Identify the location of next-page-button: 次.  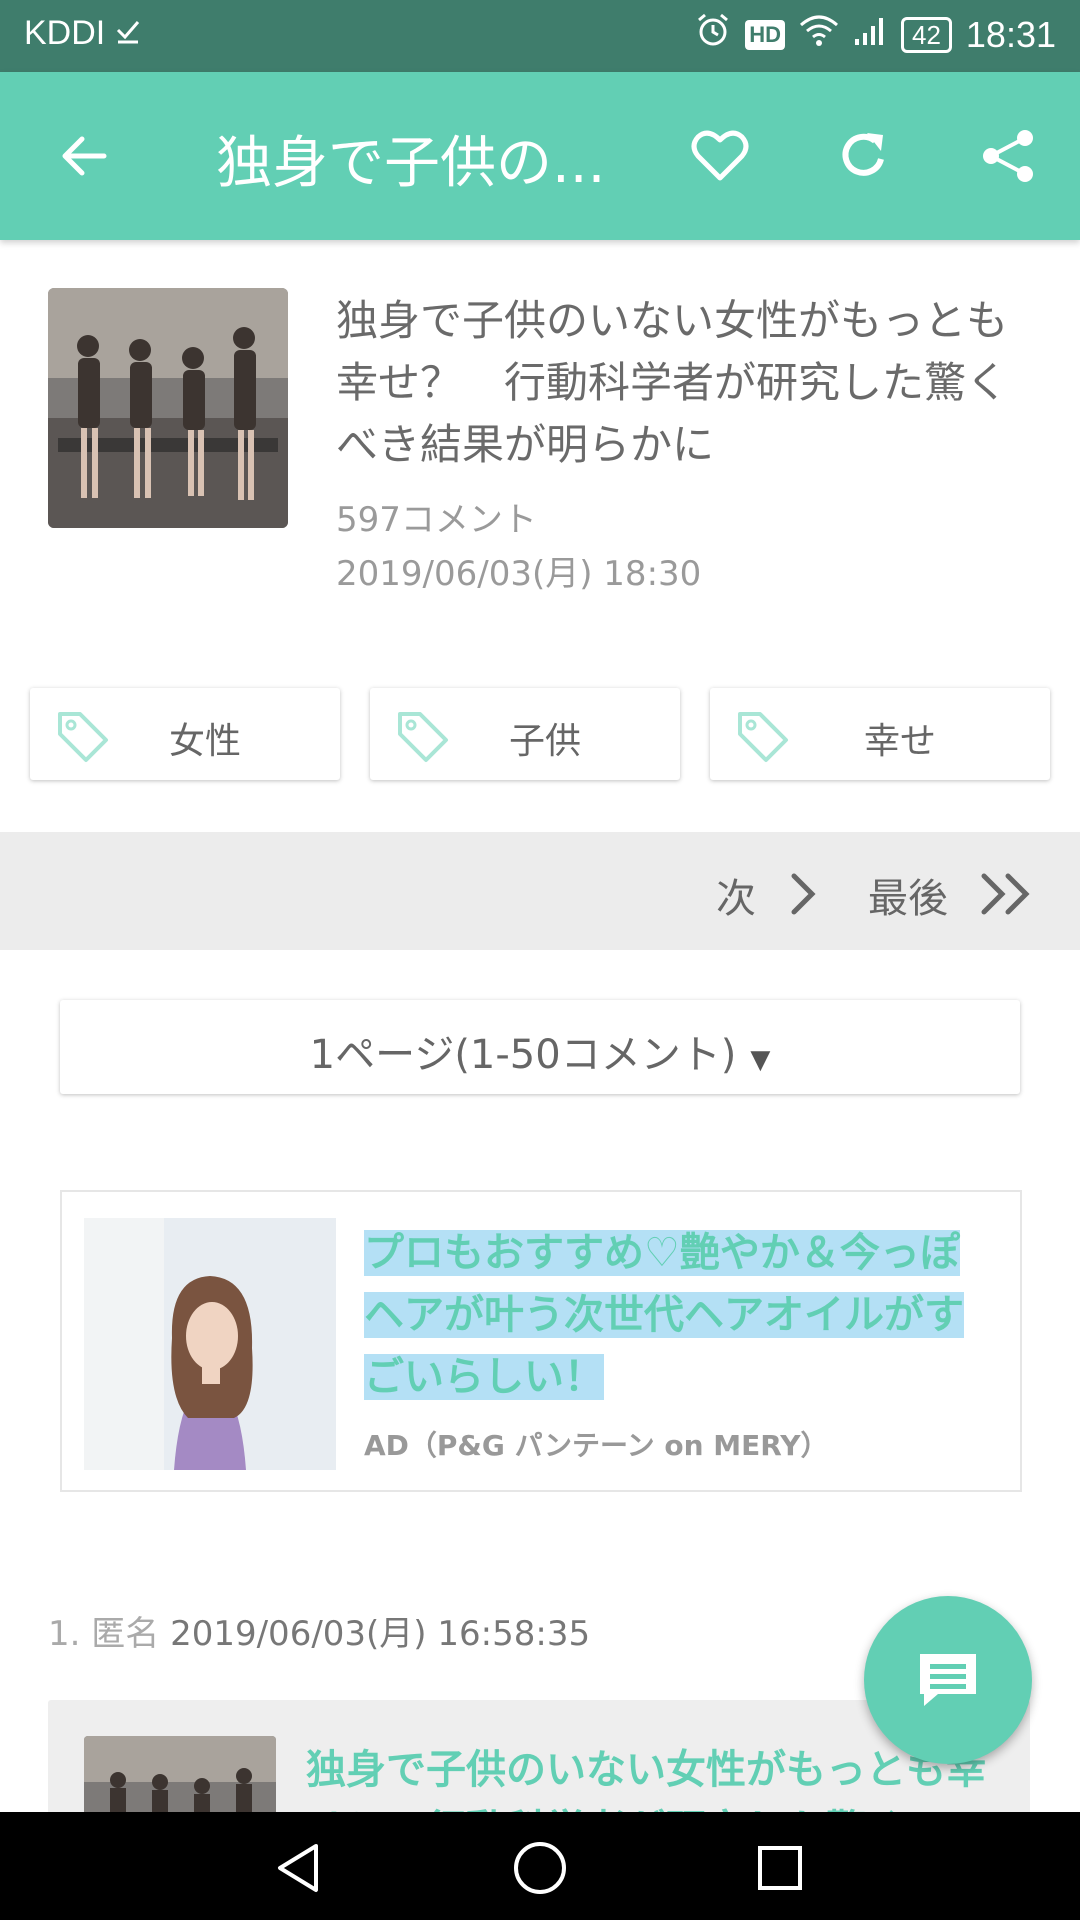
(736, 895).